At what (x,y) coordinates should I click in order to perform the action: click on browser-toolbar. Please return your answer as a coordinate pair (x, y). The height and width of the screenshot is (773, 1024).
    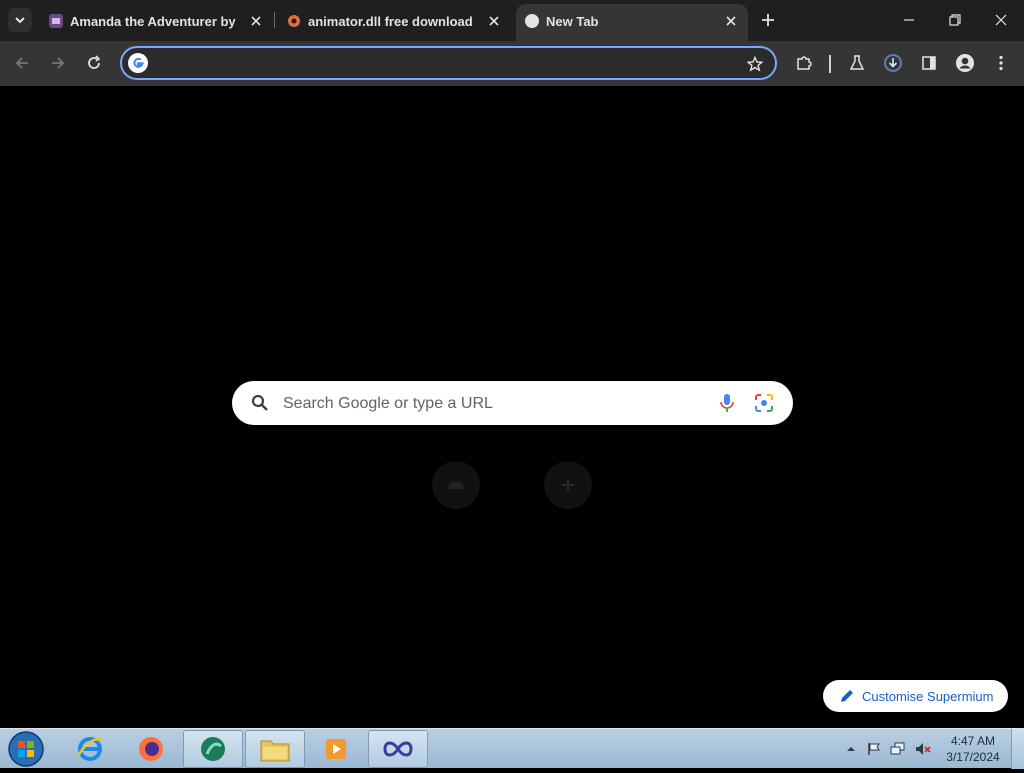
    Looking at the image, I should click on (512, 63).